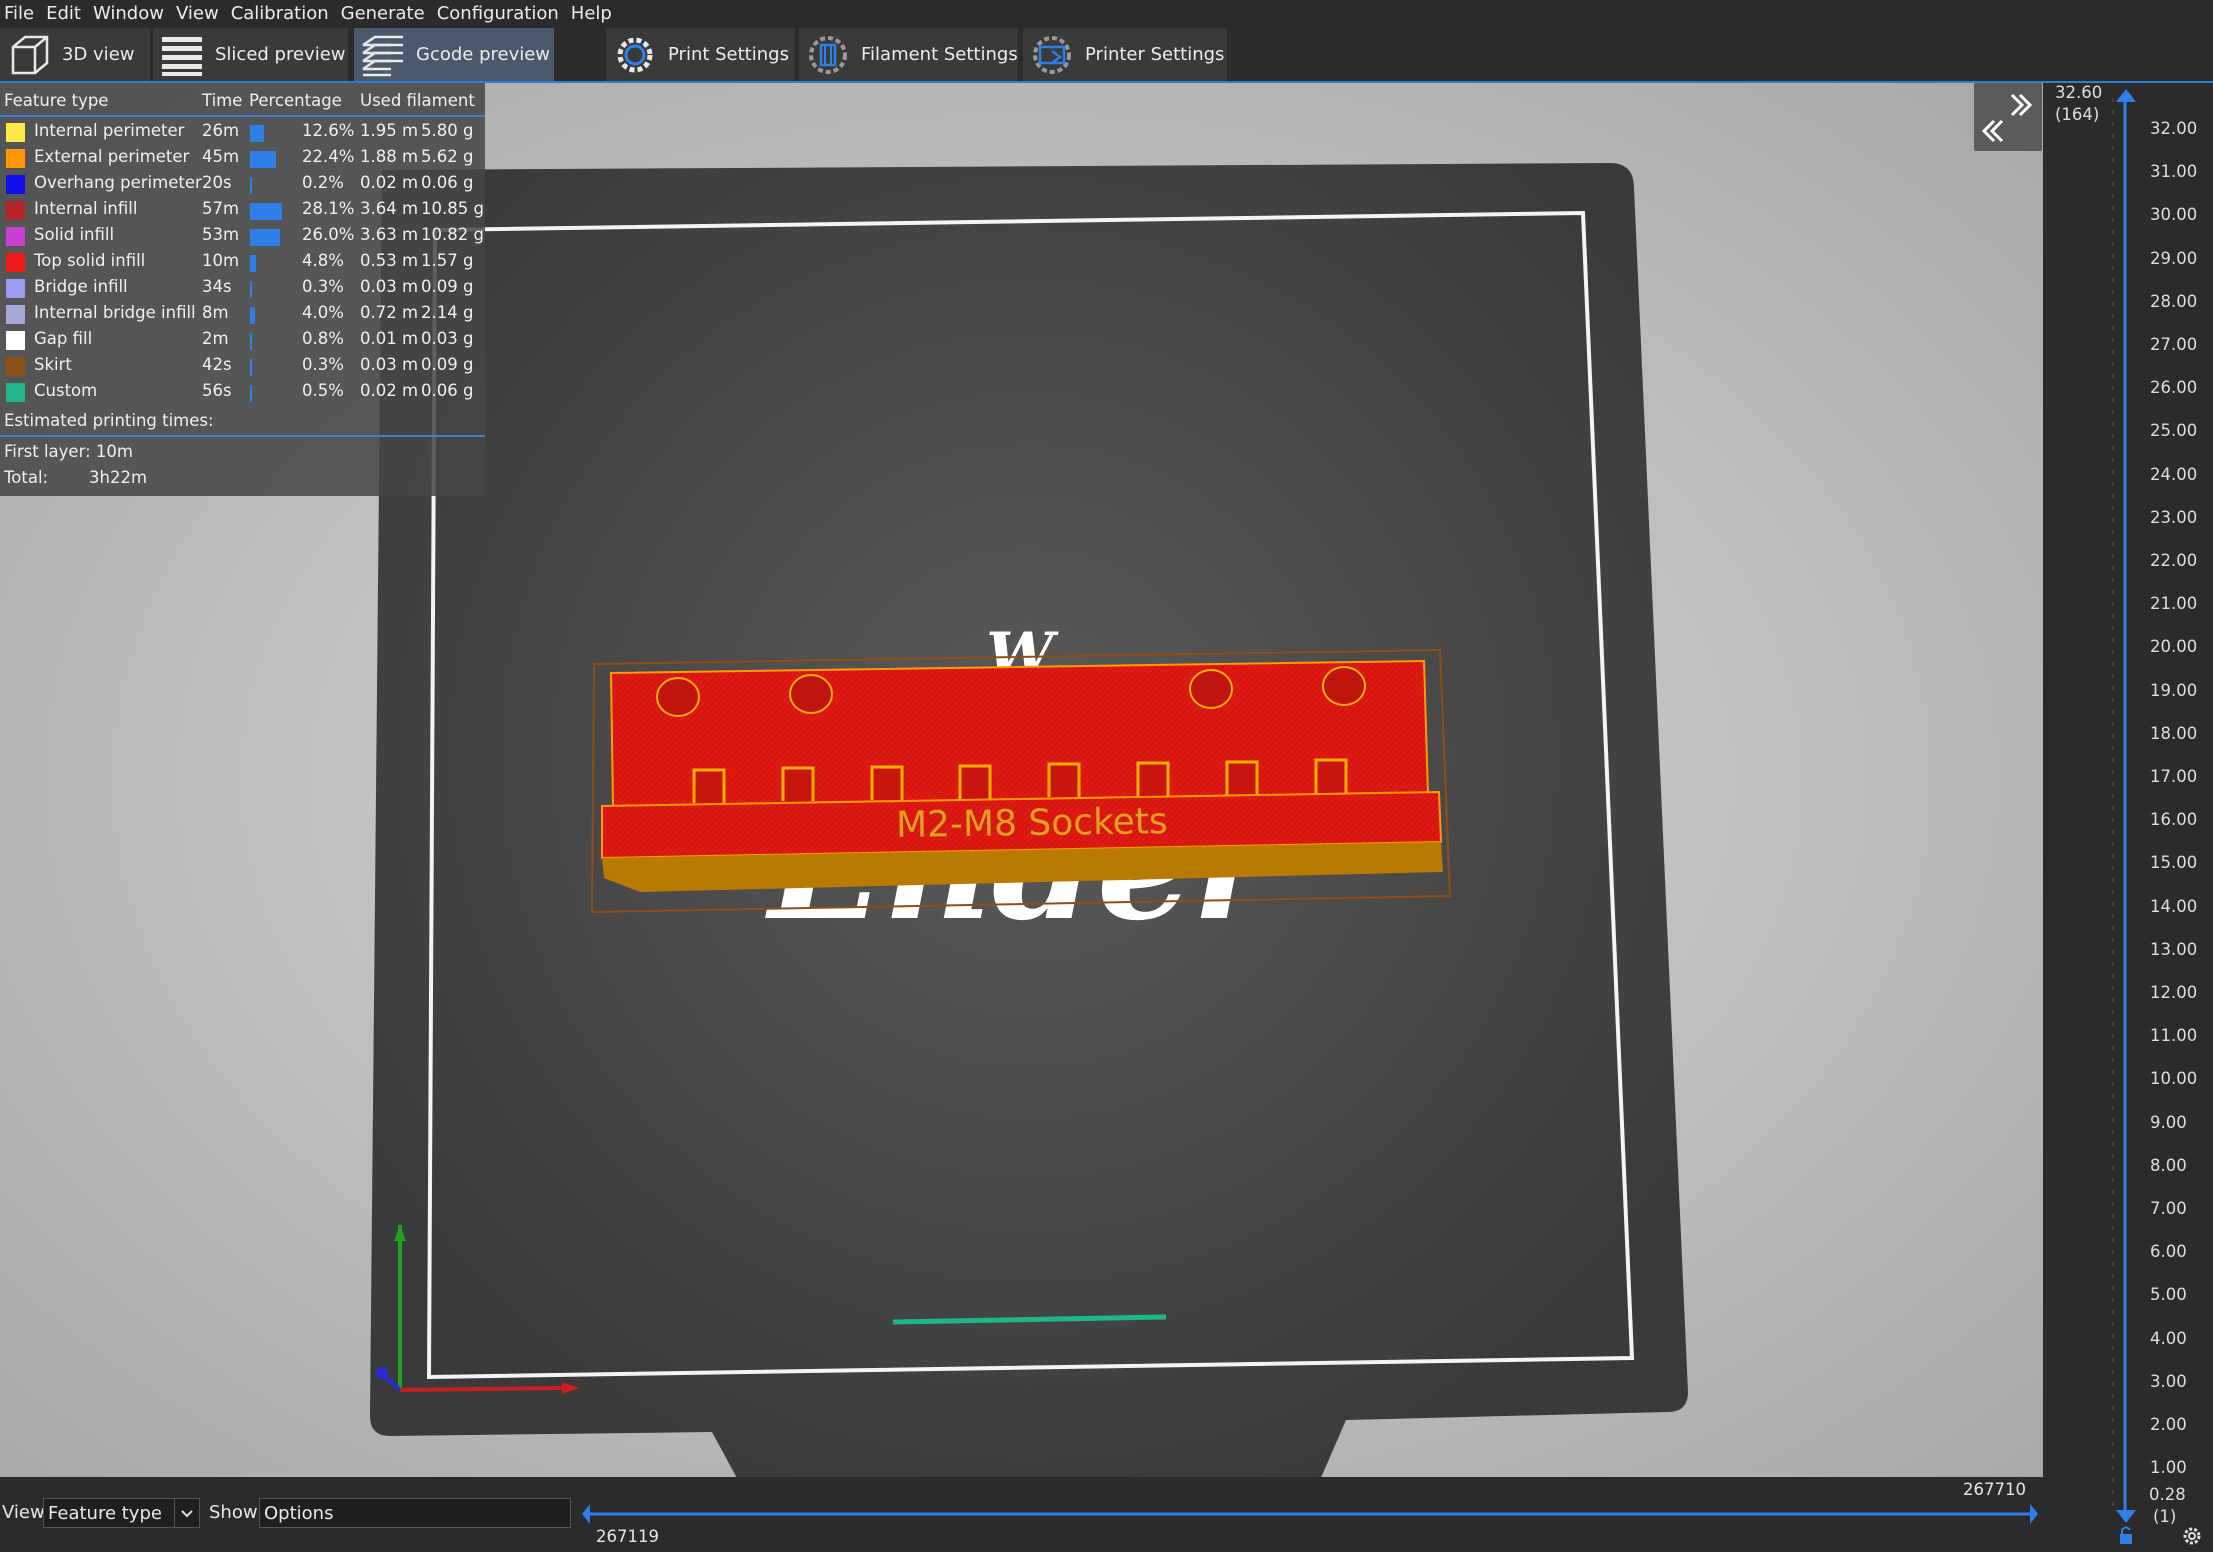  I want to click on legend-row: External perimeter 45m 22.4% 1.88 m 5.62 g, so click(242, 158).